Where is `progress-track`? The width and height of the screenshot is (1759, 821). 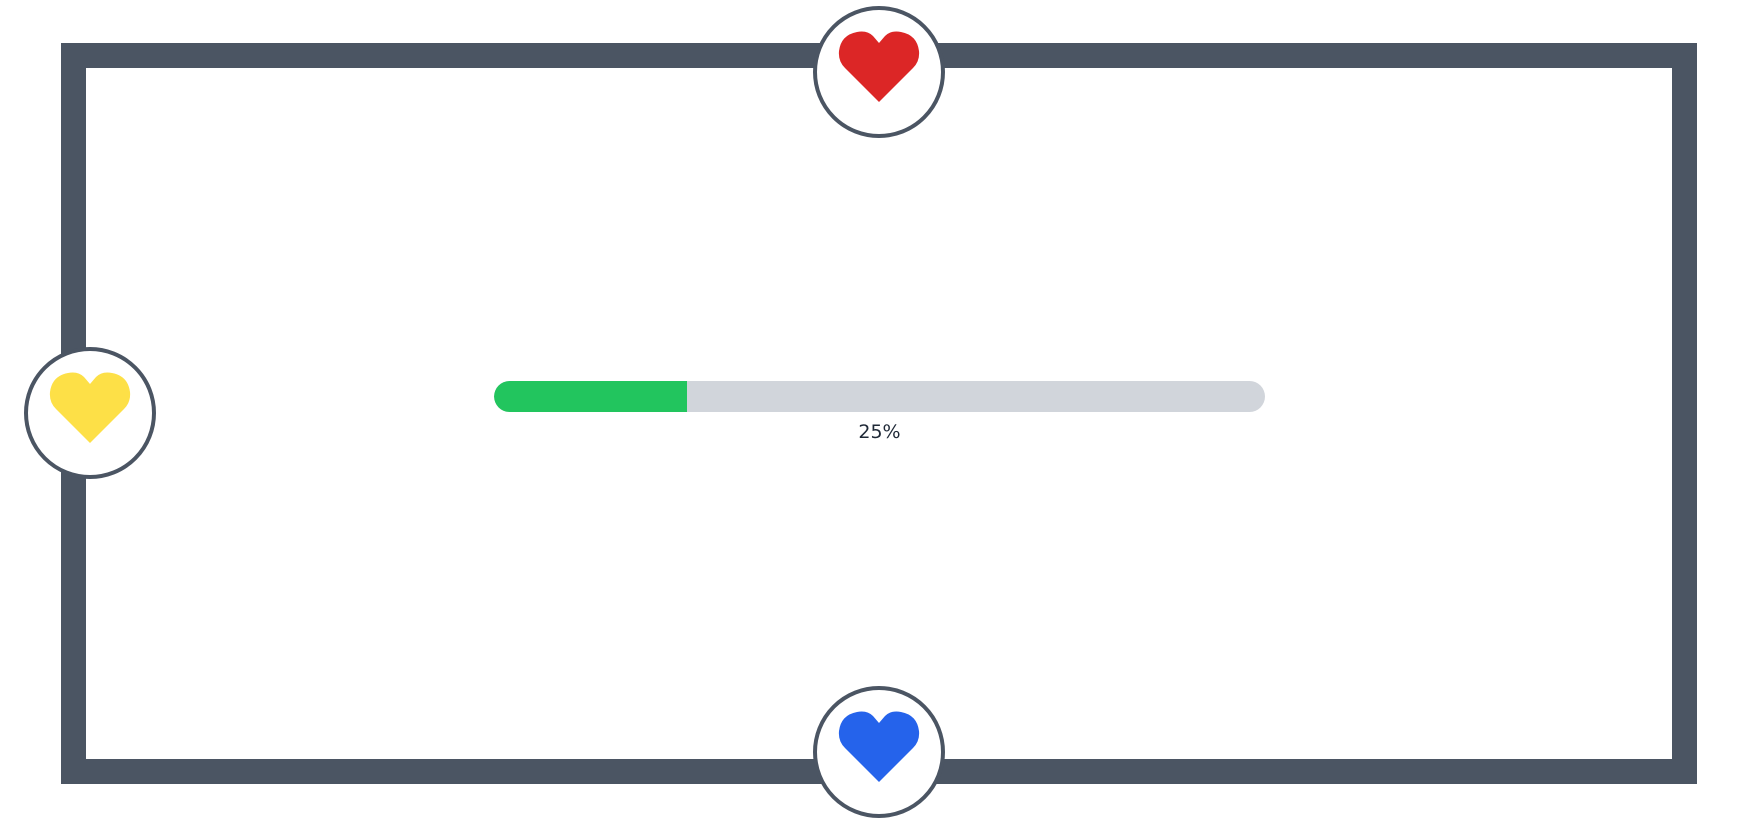
progress-track is located at coordinates (879, 396).